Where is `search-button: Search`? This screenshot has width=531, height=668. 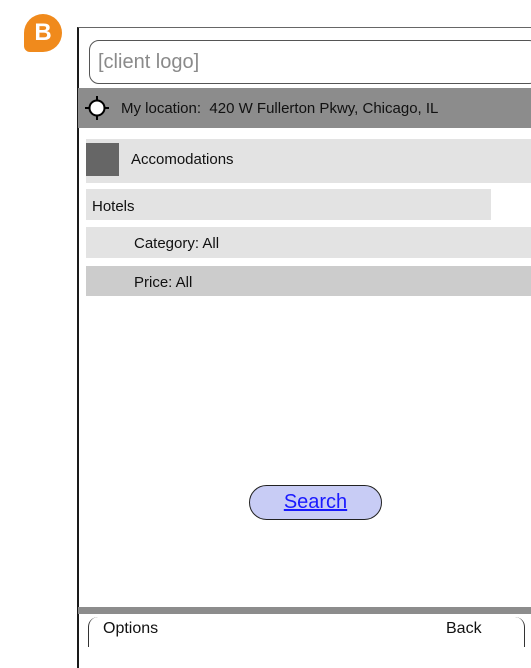
search-button: Search is located at coordinates (315, 502).